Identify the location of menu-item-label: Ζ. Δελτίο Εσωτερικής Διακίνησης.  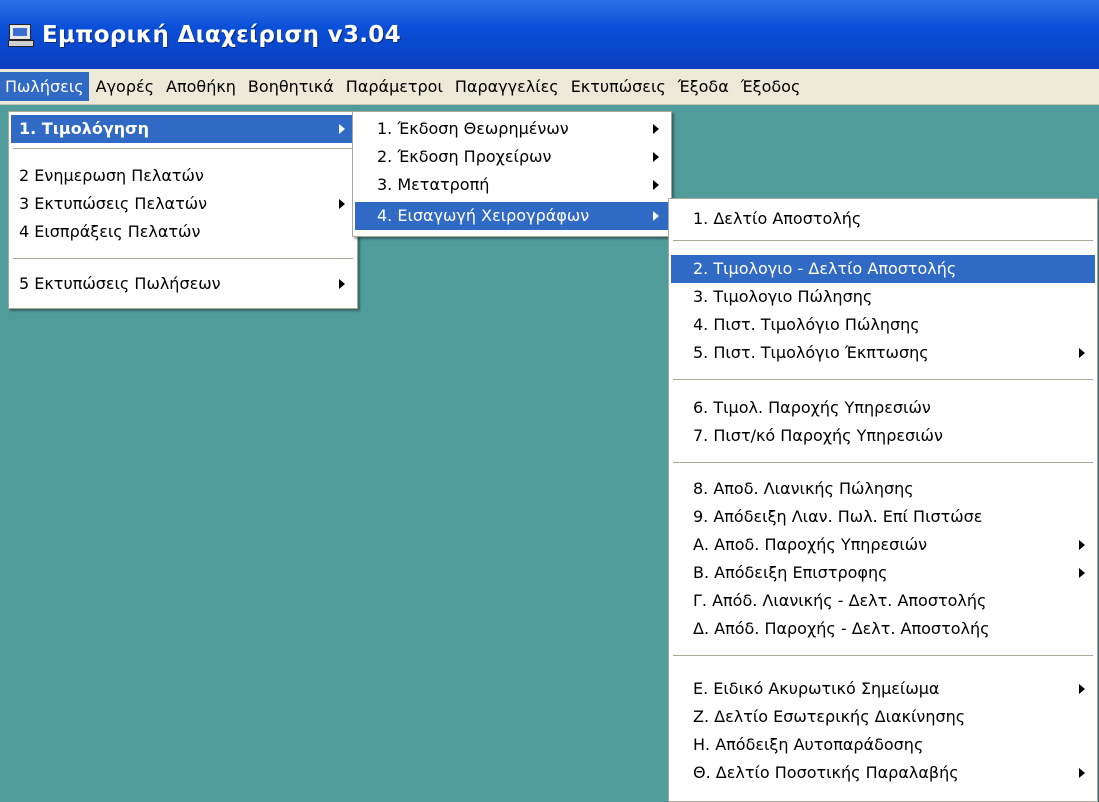
(829, 716).